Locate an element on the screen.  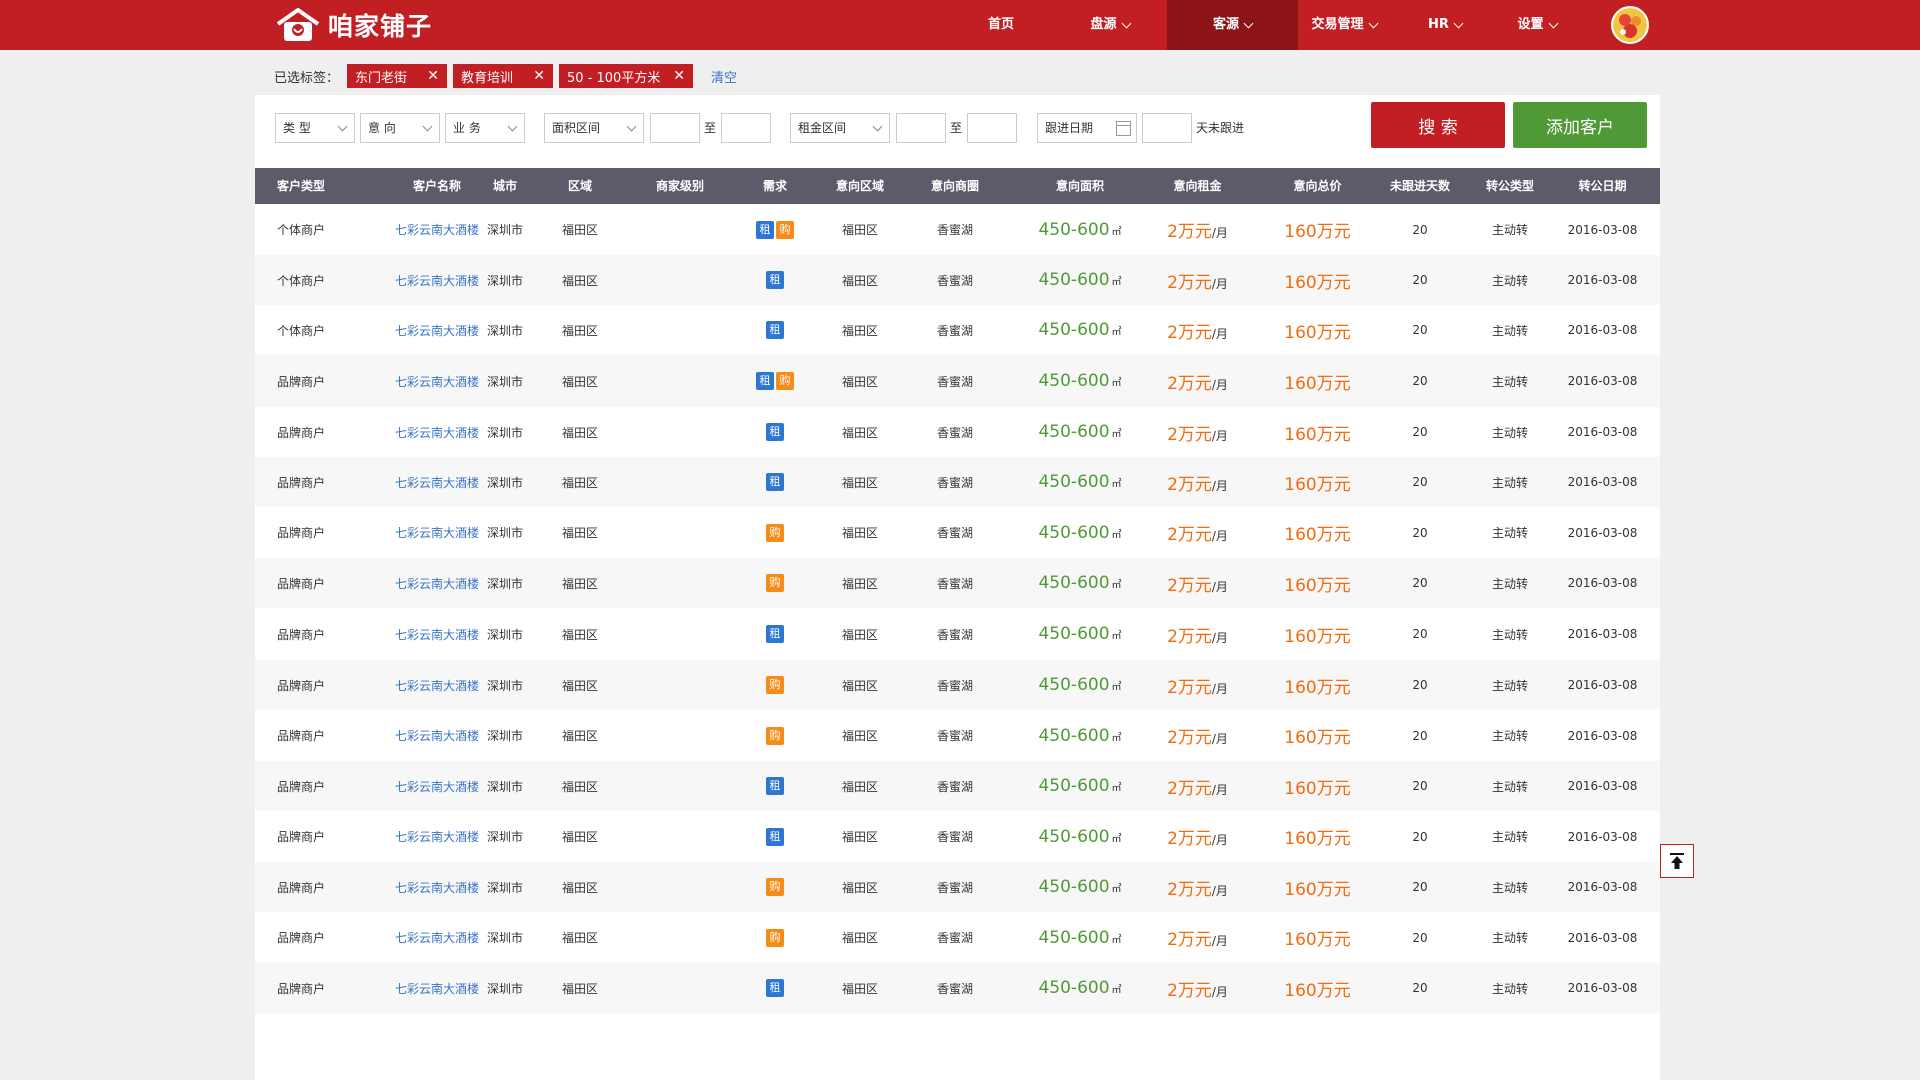
user-avatar is located at coordinates (1630, 25).